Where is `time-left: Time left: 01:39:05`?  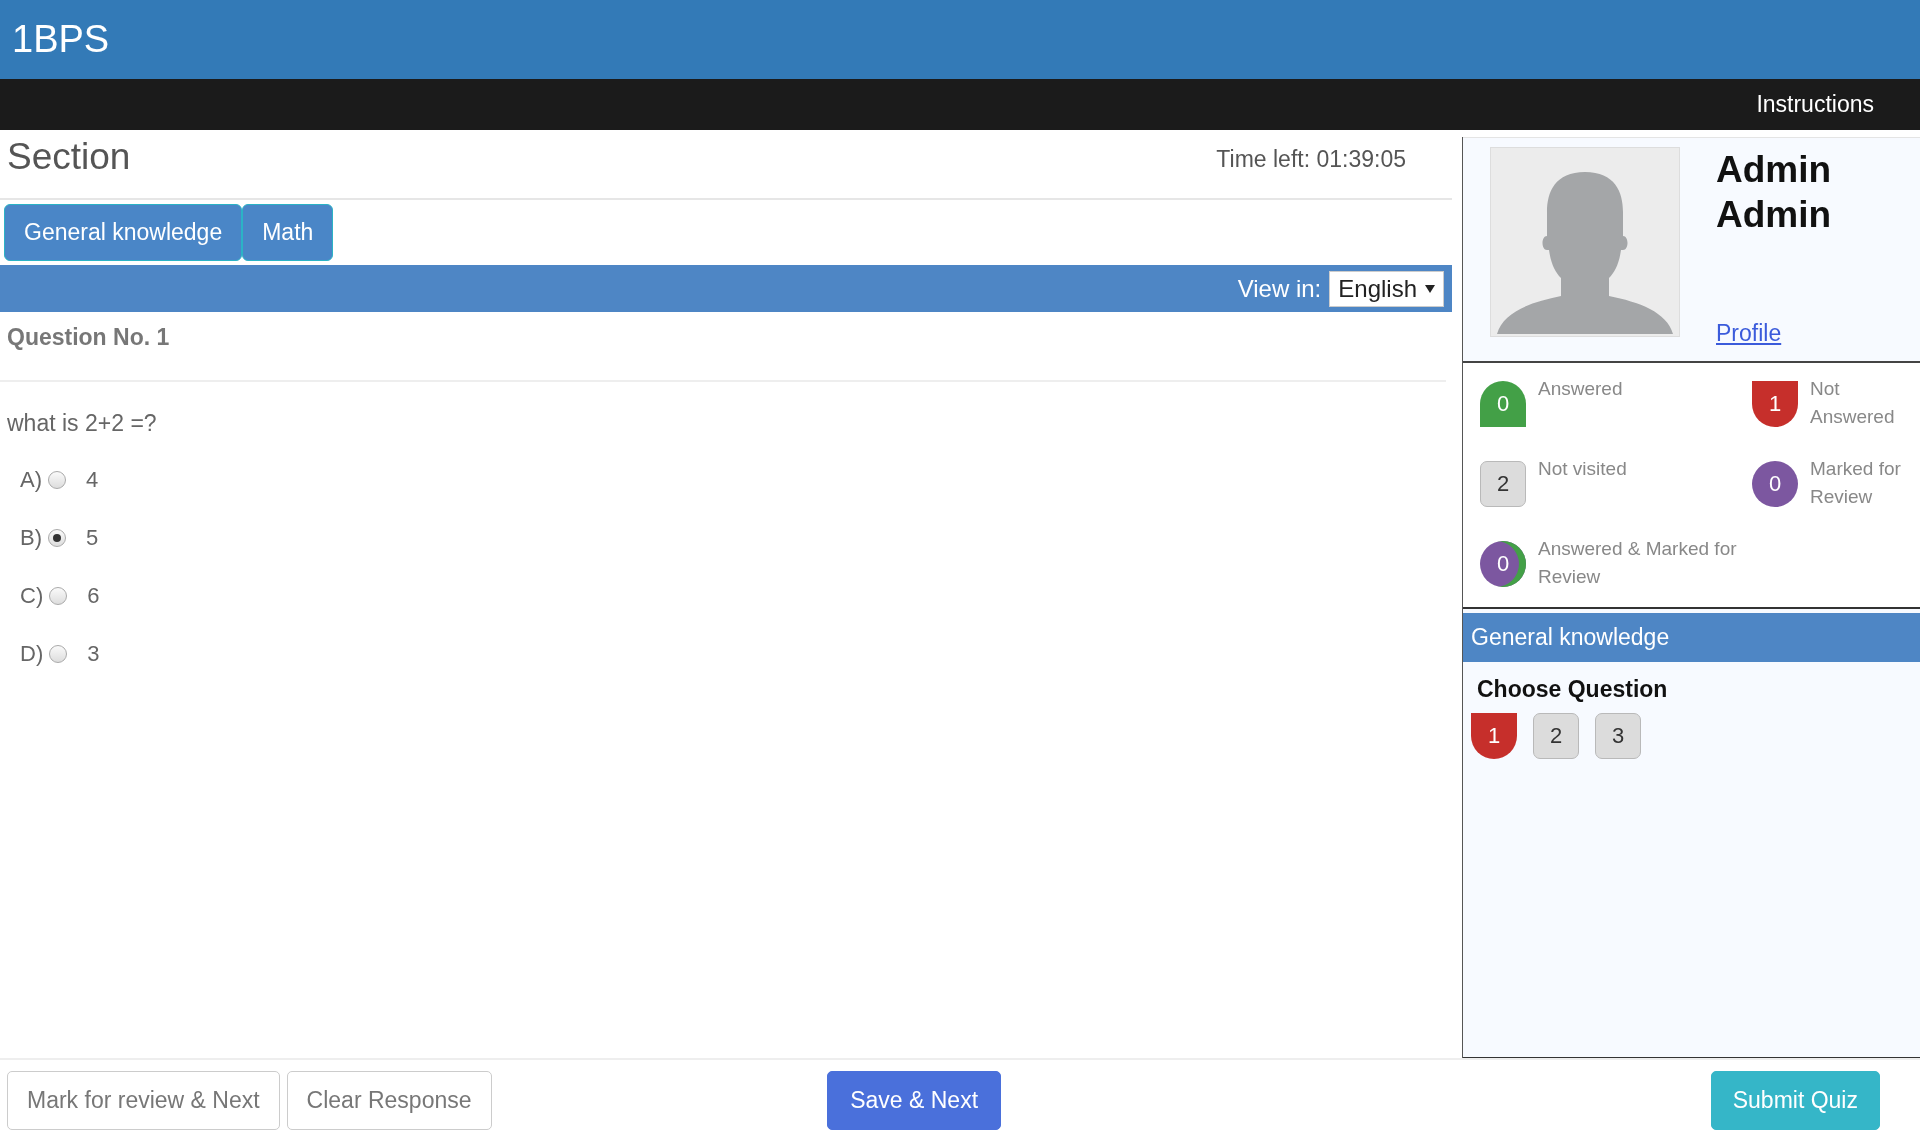 time-left: Time left: 01:39:05 is located at coordinates (1311, 159).